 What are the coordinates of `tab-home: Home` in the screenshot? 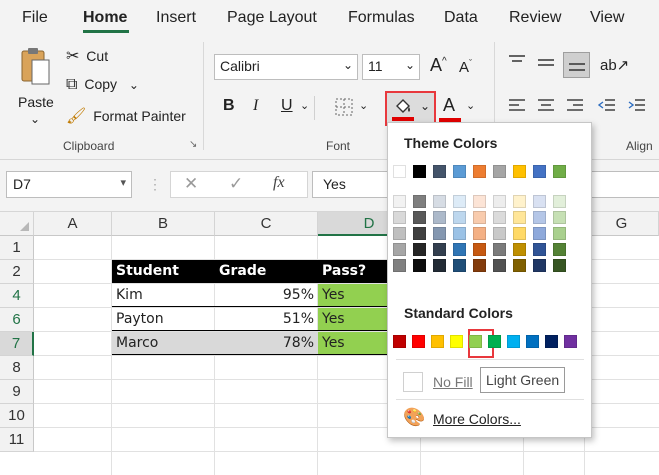 It's located at (105, 18).